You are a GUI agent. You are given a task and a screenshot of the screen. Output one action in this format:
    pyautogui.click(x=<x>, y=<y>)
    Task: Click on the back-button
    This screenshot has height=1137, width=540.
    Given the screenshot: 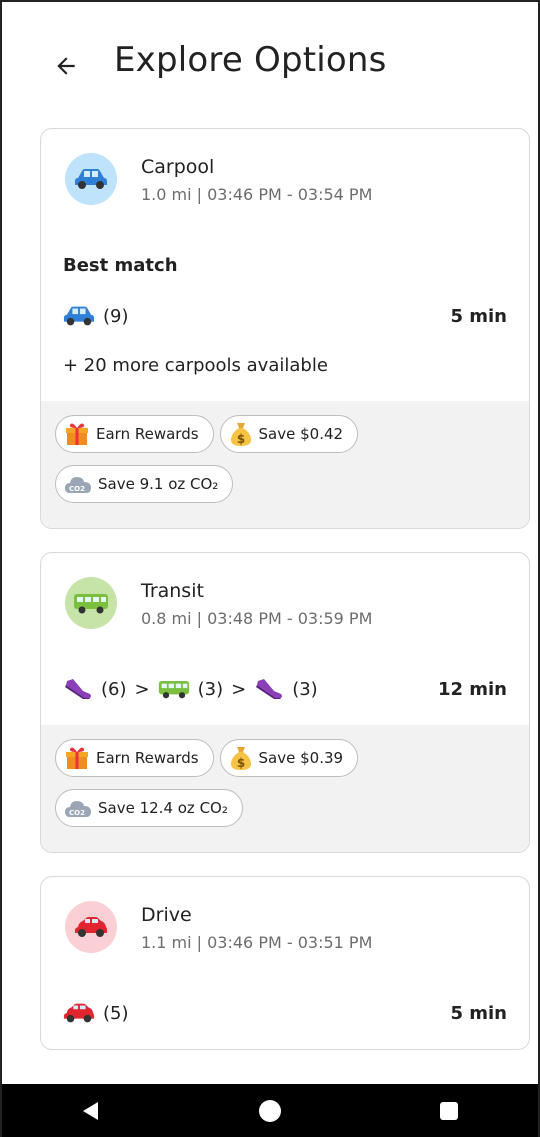 What is the action you would take?
    pyautogui.click(x=66, y=66)
    